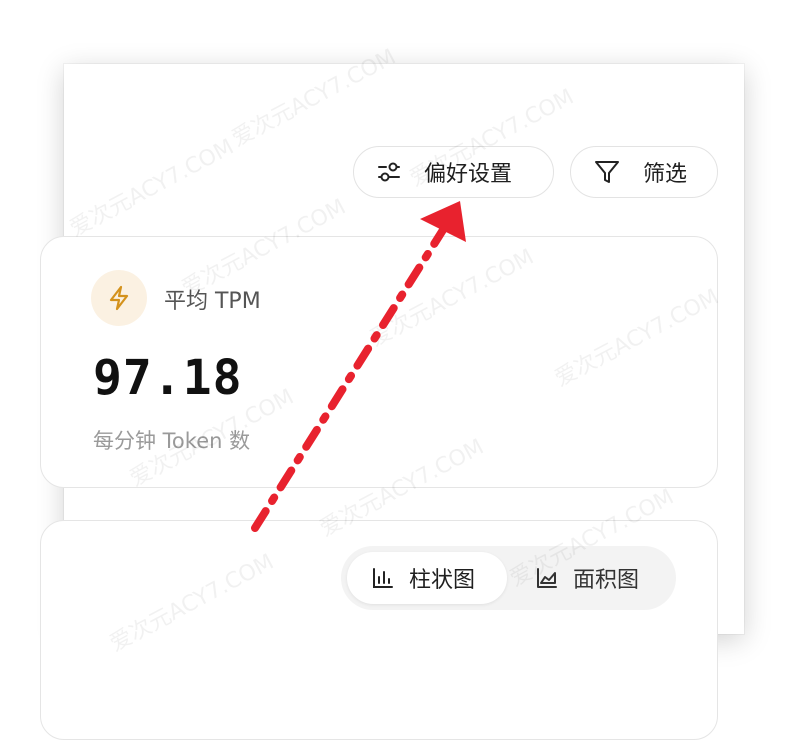 Image resolution: width=808 pixels, height=740 pixels. I want to click on filter-icon, so click(607, 172).